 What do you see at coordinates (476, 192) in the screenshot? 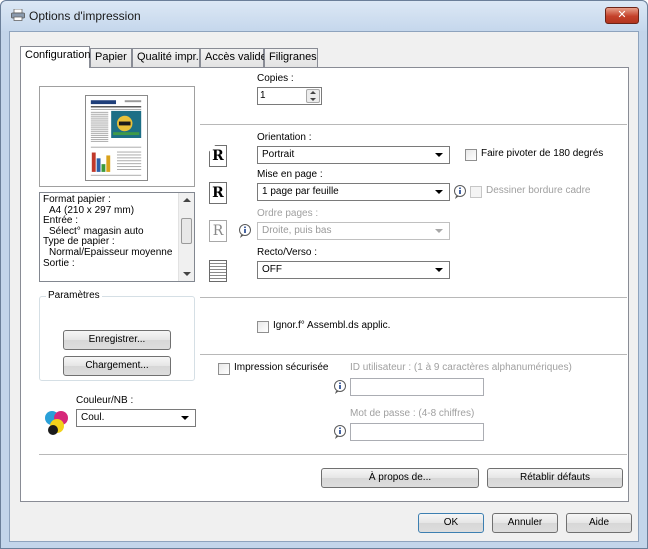
I see `draw-border-checkbox` at bounding box center [476, 192].